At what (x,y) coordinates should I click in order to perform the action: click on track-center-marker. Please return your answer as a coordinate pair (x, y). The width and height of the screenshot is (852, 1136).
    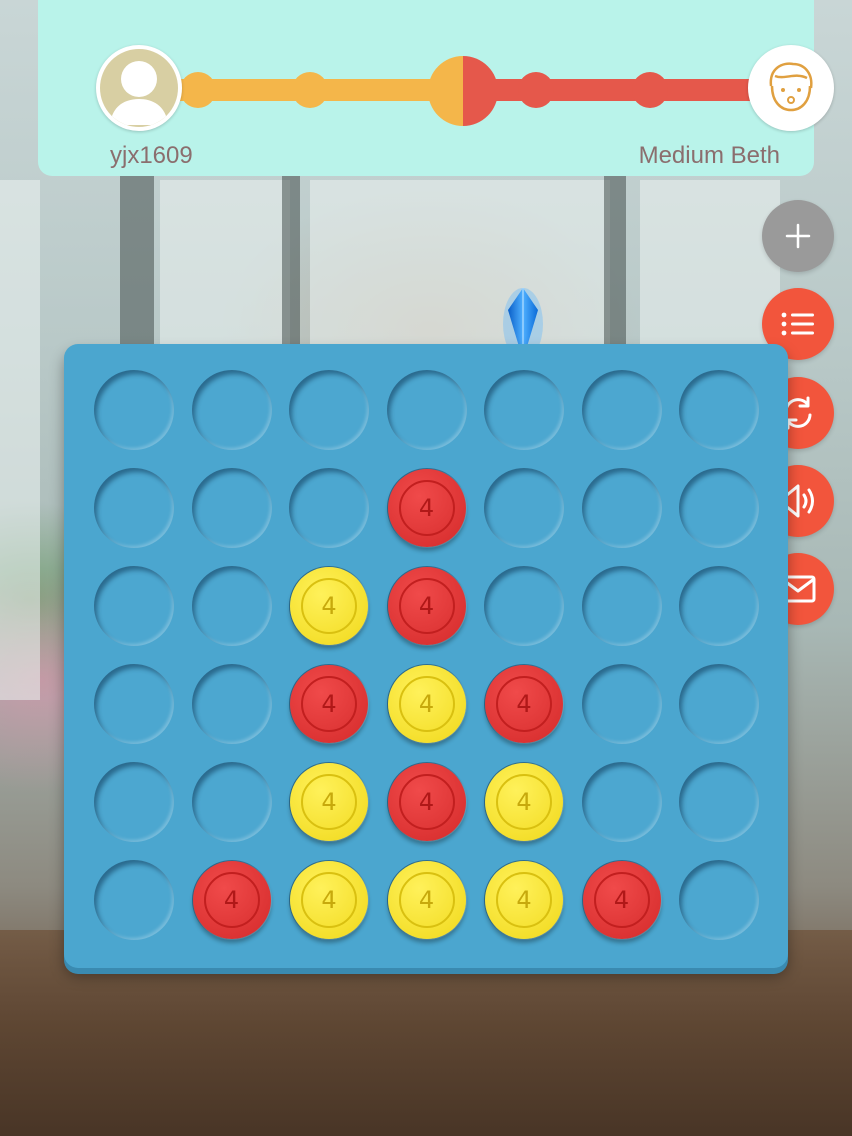
    Looking at the image, I should click on (463, 91).